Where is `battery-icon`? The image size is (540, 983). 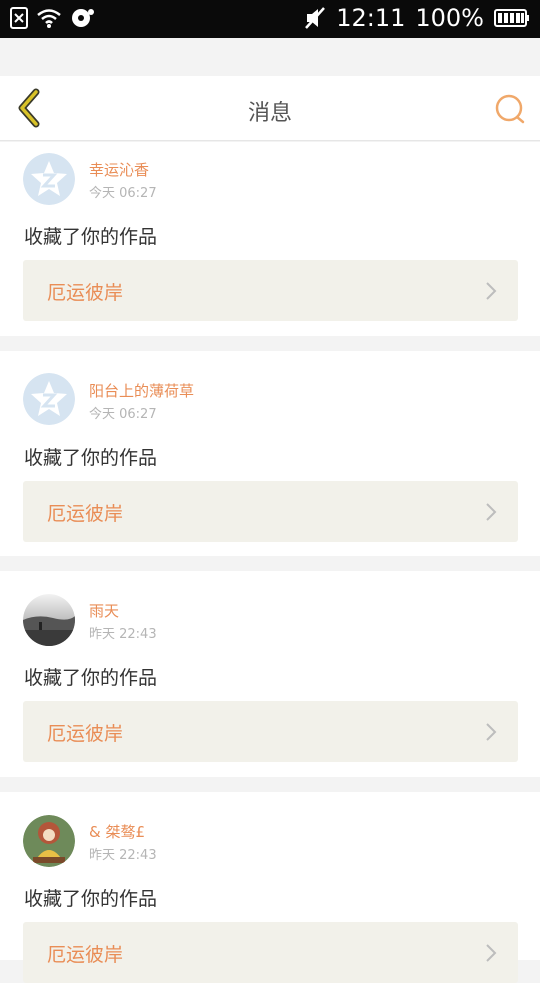
battery-icon is located at coordinates (511, 18).